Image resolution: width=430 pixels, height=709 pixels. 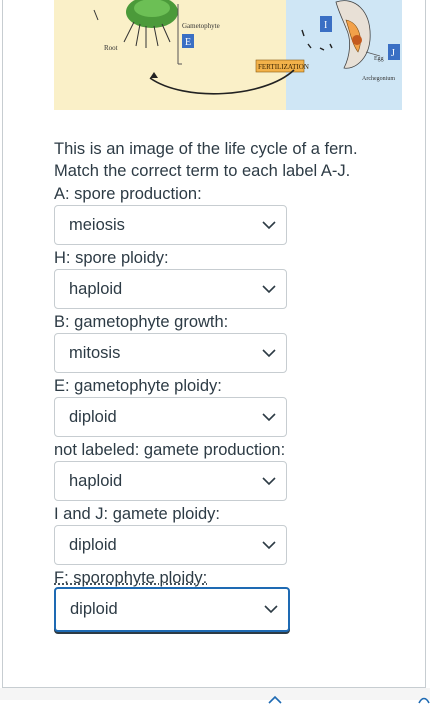 What do you see at coordinates (160, 225) in the screenshot?
I see `selected-value: meiosis` at bounding box center [160, 225].